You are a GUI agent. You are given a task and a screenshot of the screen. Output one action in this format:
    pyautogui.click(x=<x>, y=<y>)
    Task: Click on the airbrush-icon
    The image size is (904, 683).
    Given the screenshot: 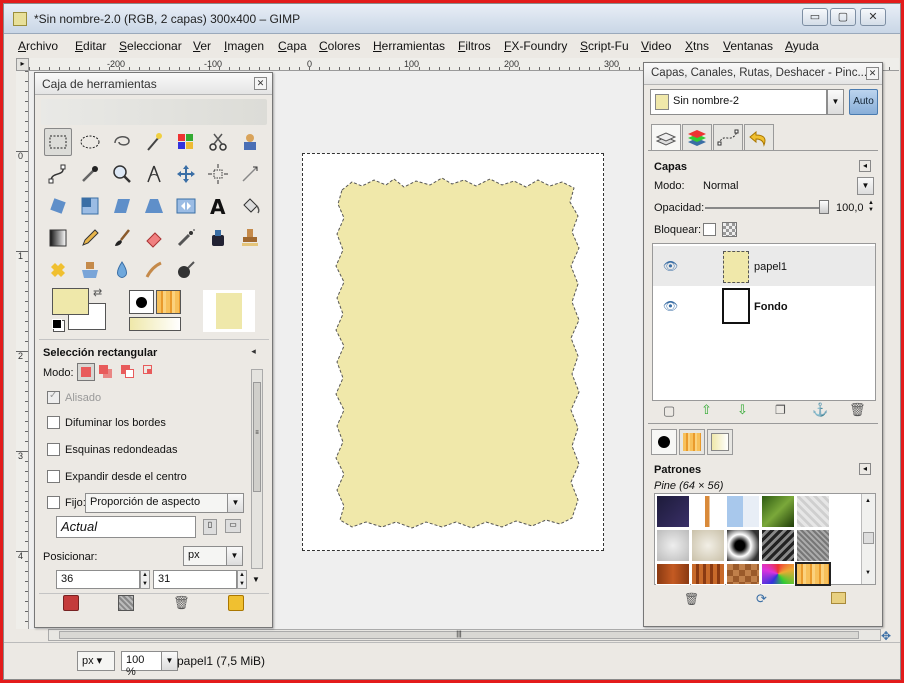 What is the action you would take?
    pyautogui.click(x=186, y=238)
    